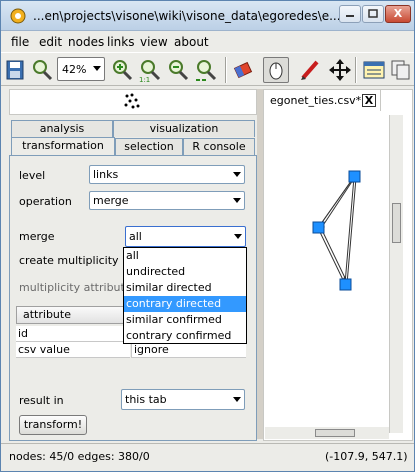 This screenshot has width=415, height=472. I want to click on zoom-all-icon, so click(206, 70).